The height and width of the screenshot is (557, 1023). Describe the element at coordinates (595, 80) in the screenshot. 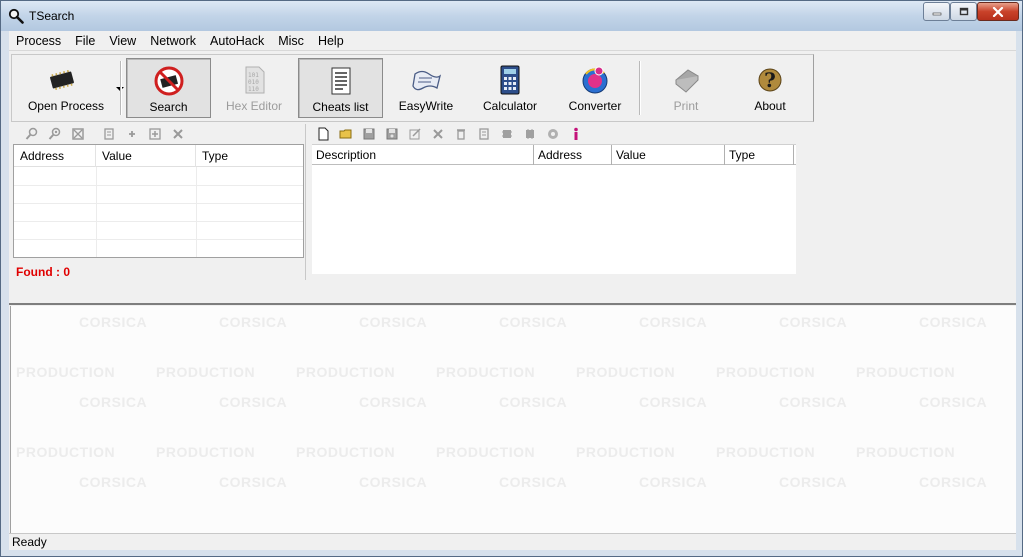

I see `converter-globe-icon` at that location.